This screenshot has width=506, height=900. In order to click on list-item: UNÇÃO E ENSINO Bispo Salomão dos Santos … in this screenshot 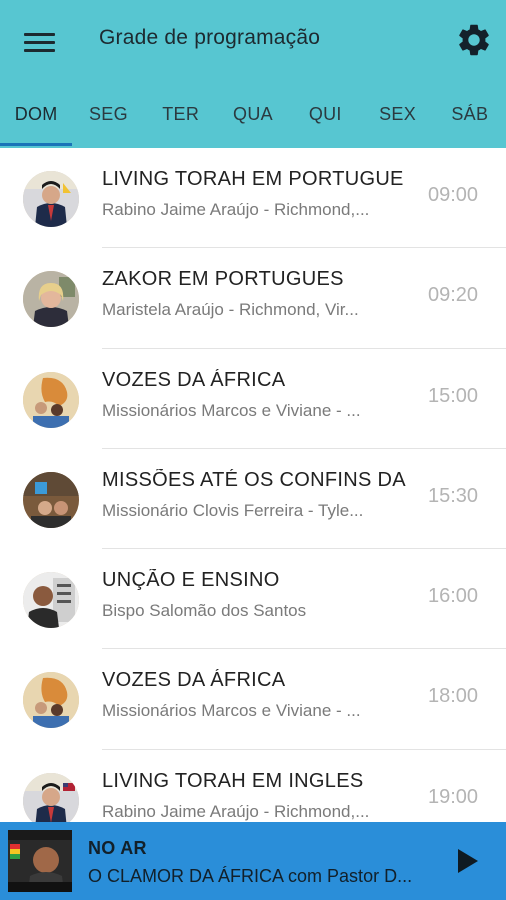, I will do `click(253, 599)`.